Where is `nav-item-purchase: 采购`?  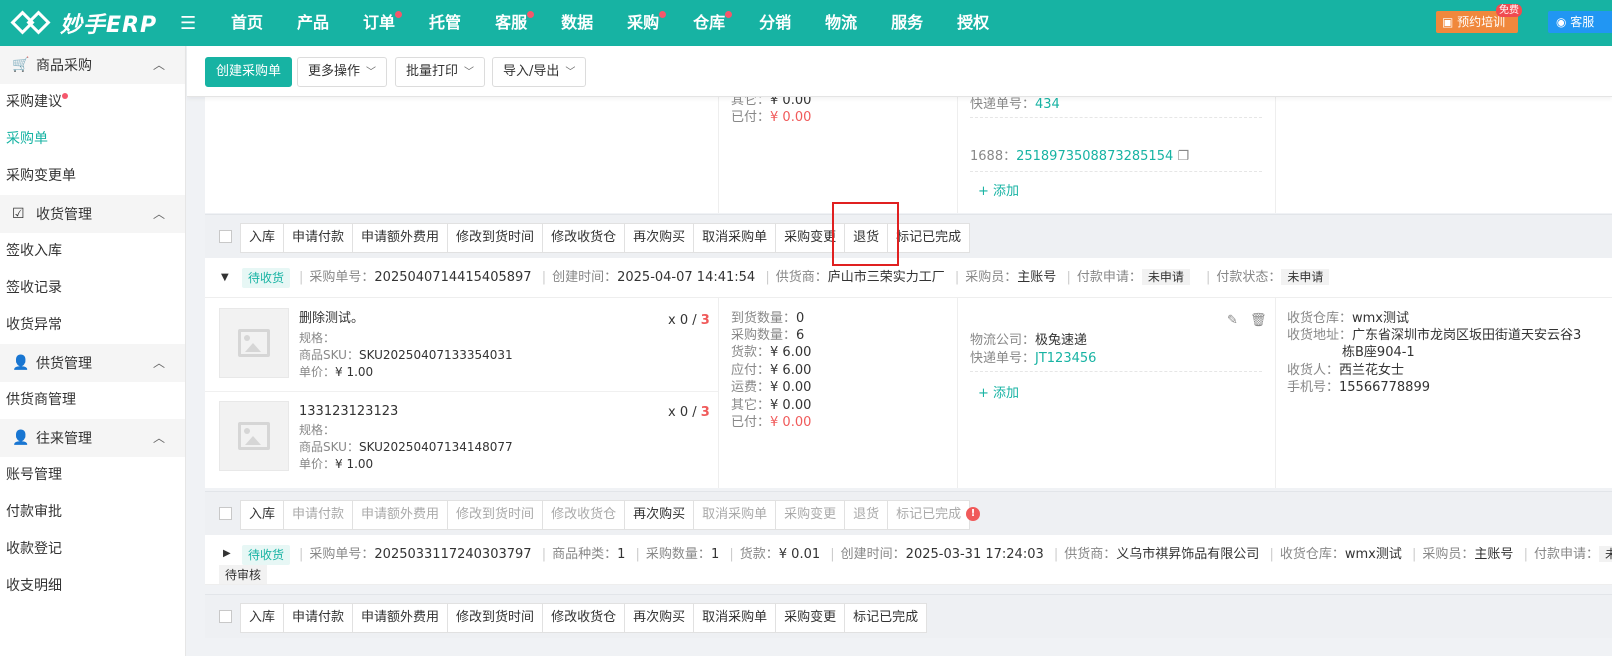
nav-item-purchase: 采购 is located at coordinates (643, 23).